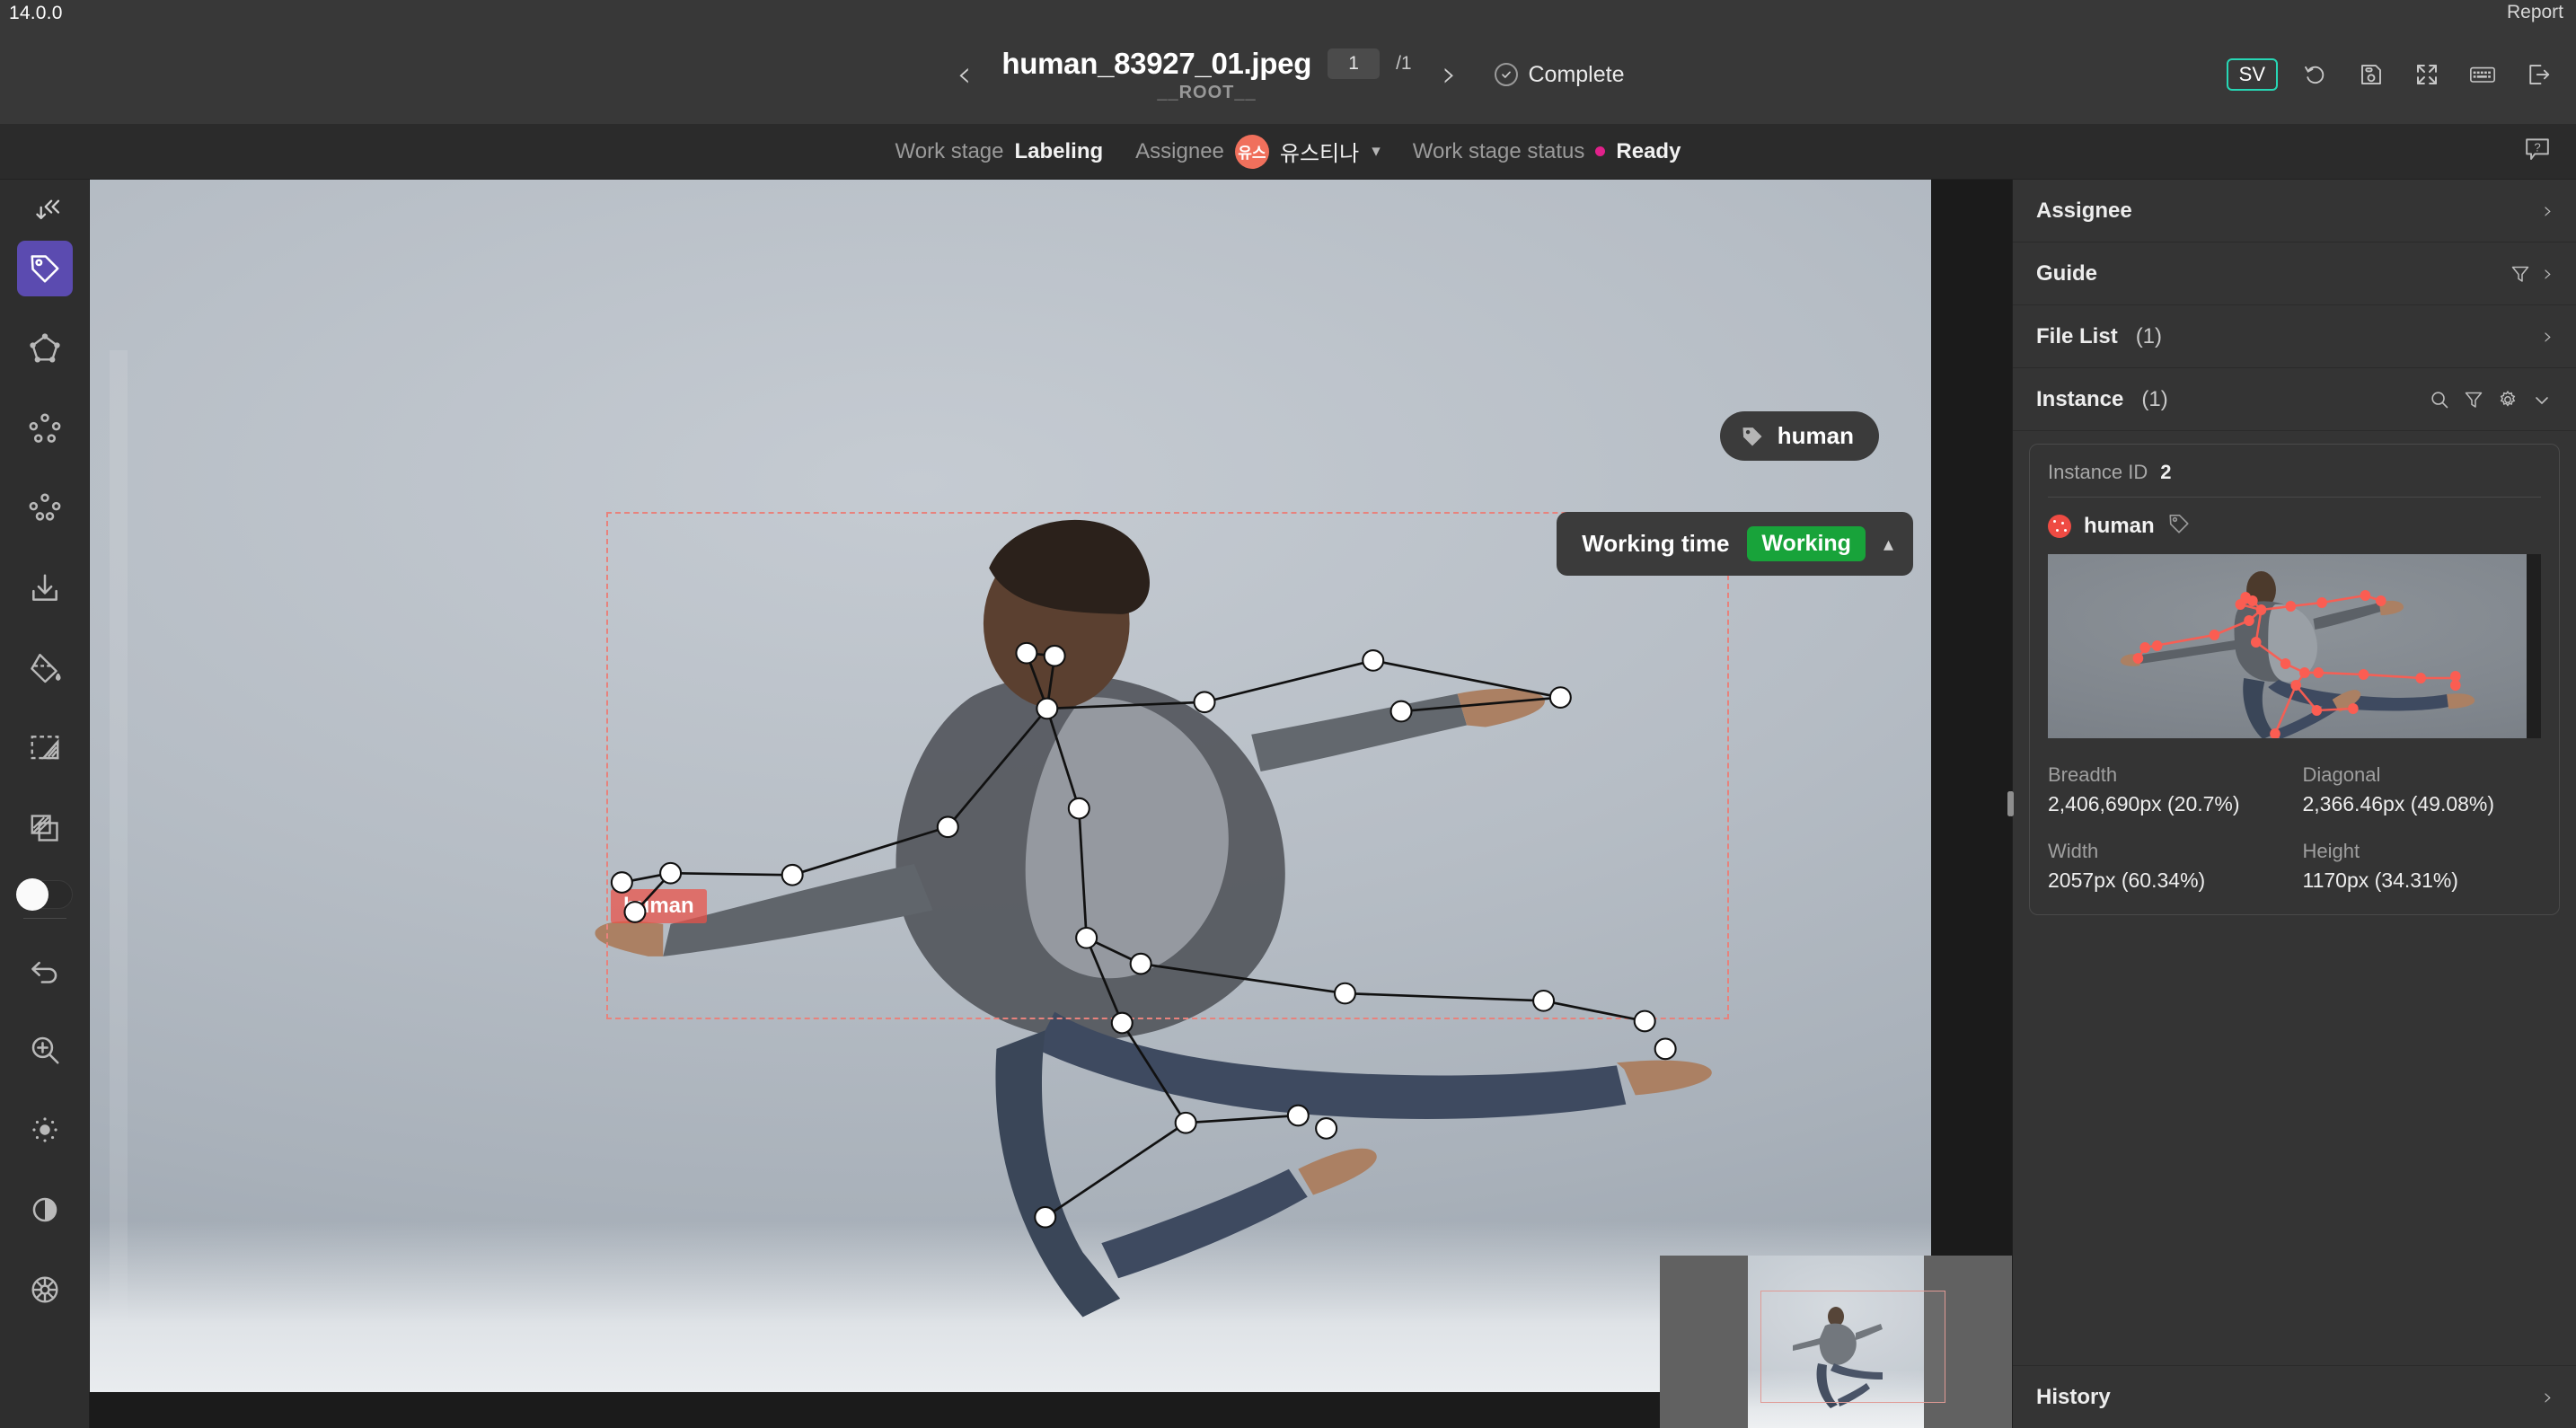 The height and width of the screenshot is (1428, 2576). I want to click on undo-tool, so click(45, 970).